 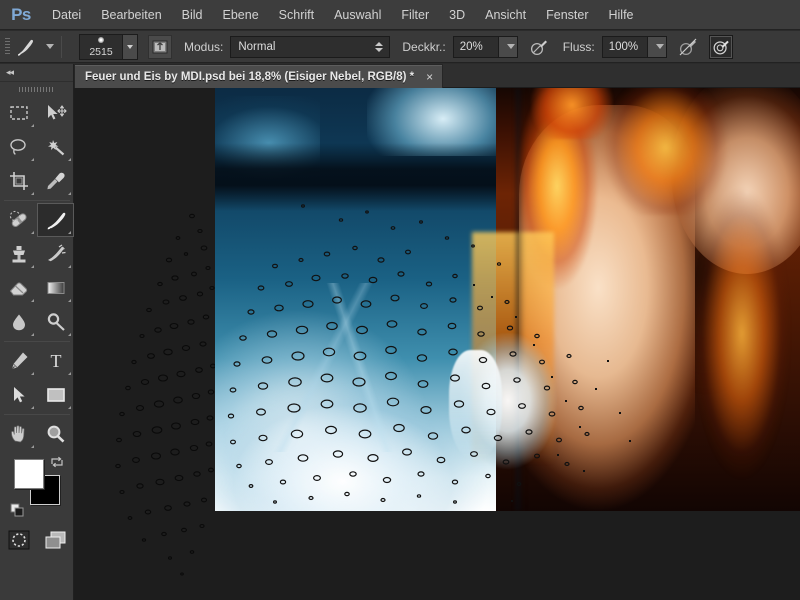 I want to click on tool-hand, so click(x=18, y=434).